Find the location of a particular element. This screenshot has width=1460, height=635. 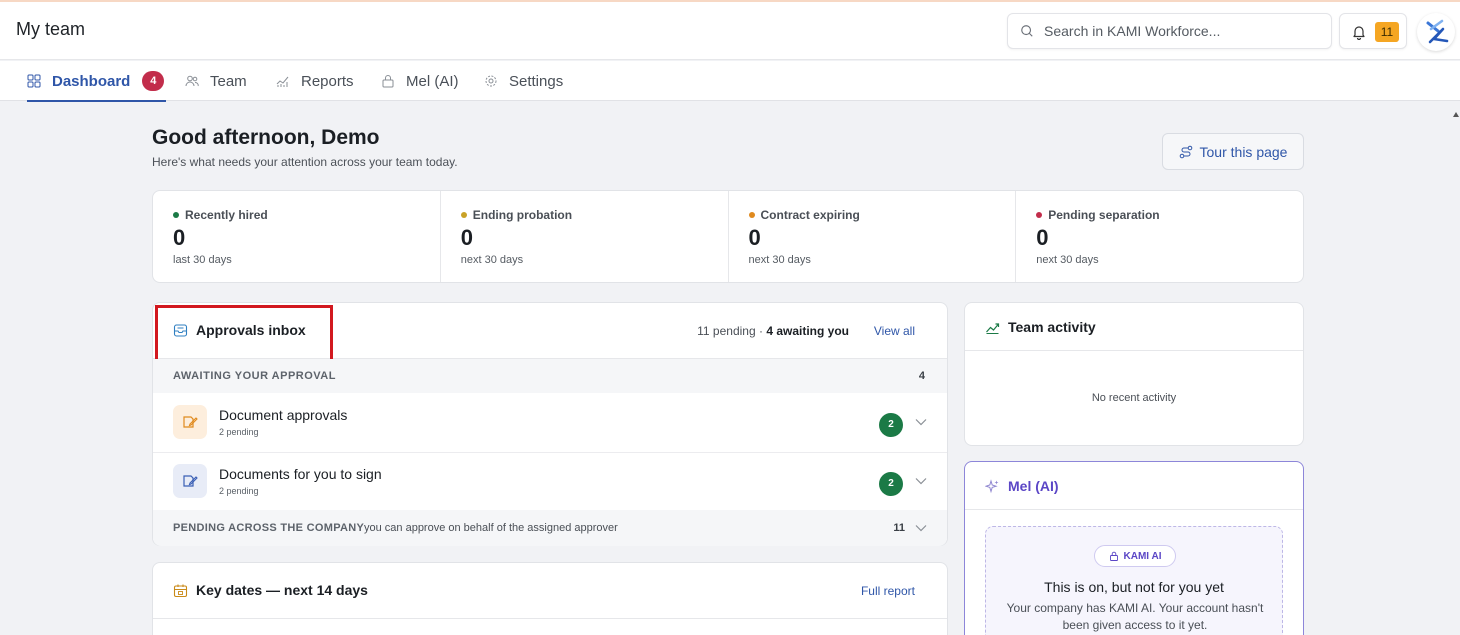

app-title: My team is located at coordinates (51, 29).